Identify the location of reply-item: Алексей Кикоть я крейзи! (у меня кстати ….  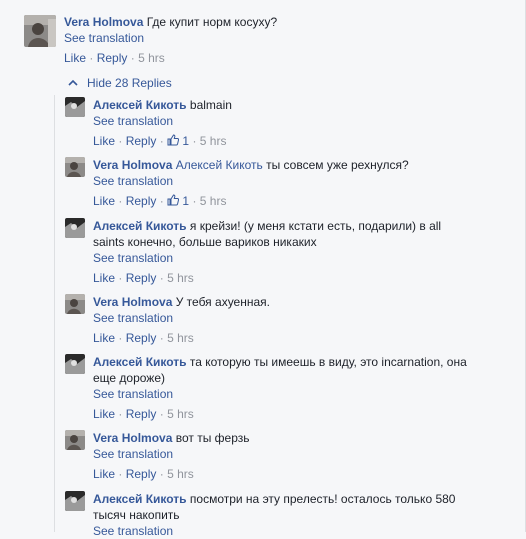
(253, 252).